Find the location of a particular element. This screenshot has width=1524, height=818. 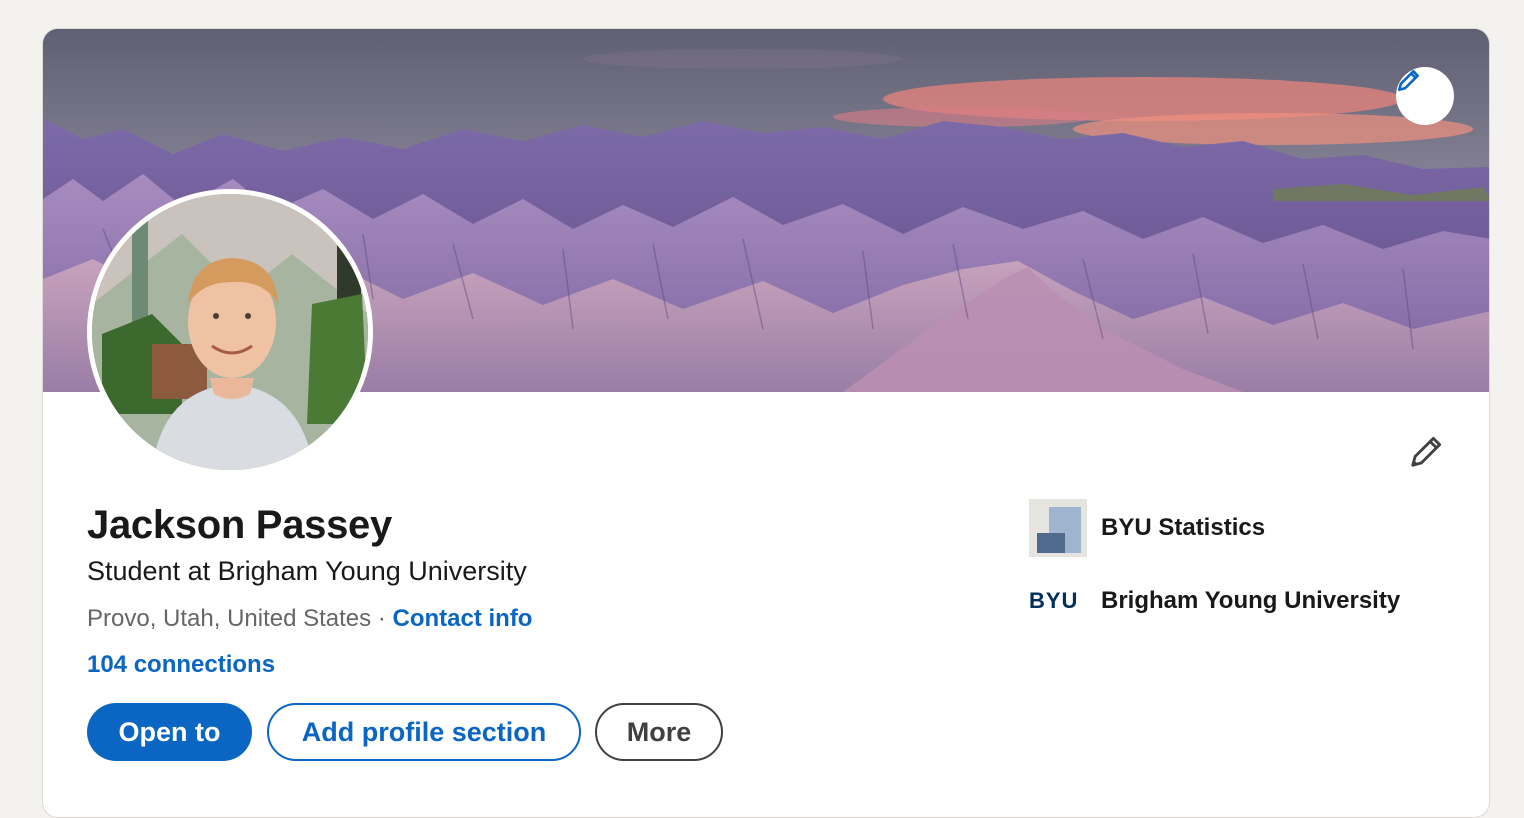

profile-name: Jackson Passey is located at coordinates (239, 525).